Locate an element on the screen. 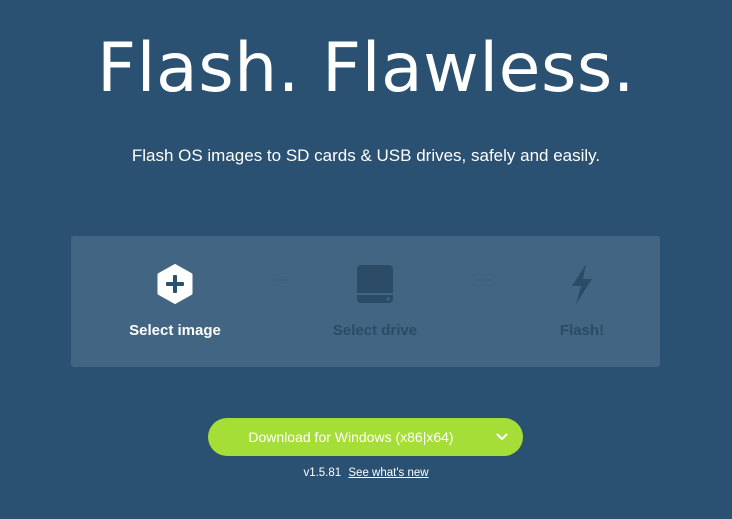 This screenshot has height=519, width=732. hero-title: Flash. Flawless. is located at coordinates (366, 68).